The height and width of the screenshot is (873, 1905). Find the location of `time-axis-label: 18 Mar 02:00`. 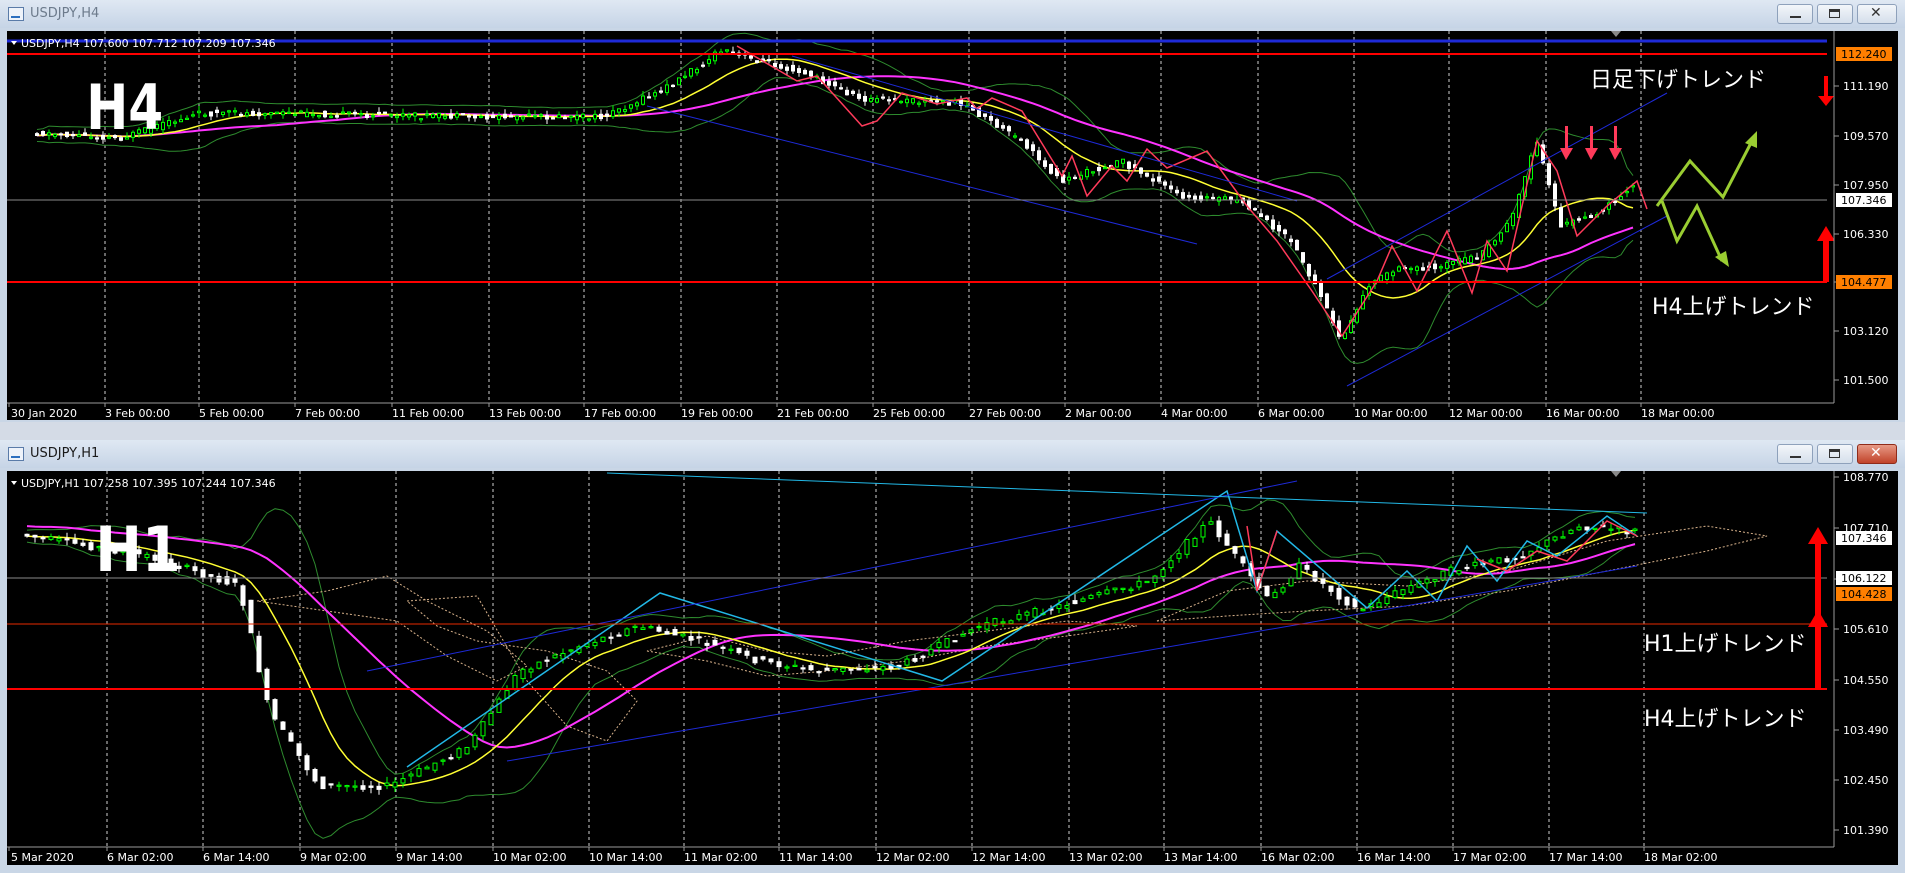

time-axis-label: 18 Mar 02:00 is located at coordinates (1680, 857).